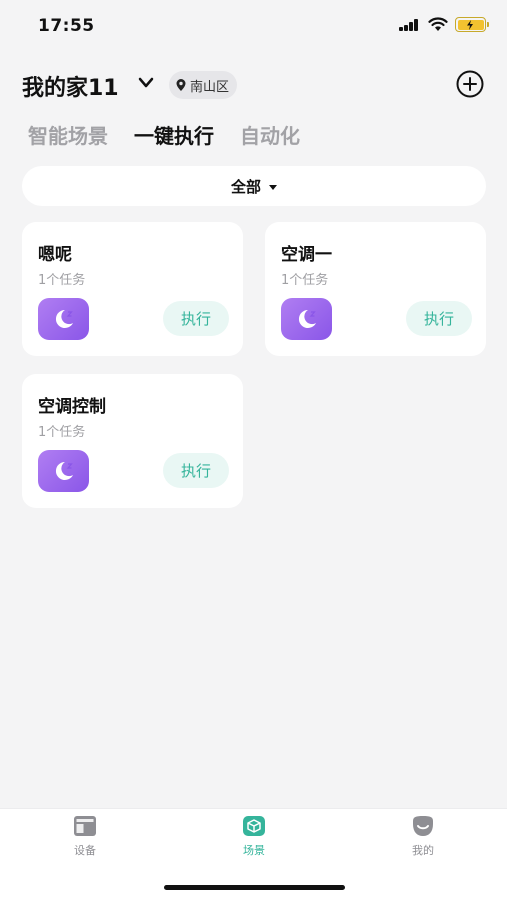 This screenshot has width=507, height=900. What do you see at coordinates (253, 25) in the screenshot?
I see `status-bar: 17:55` at bounding box center [253, 25].